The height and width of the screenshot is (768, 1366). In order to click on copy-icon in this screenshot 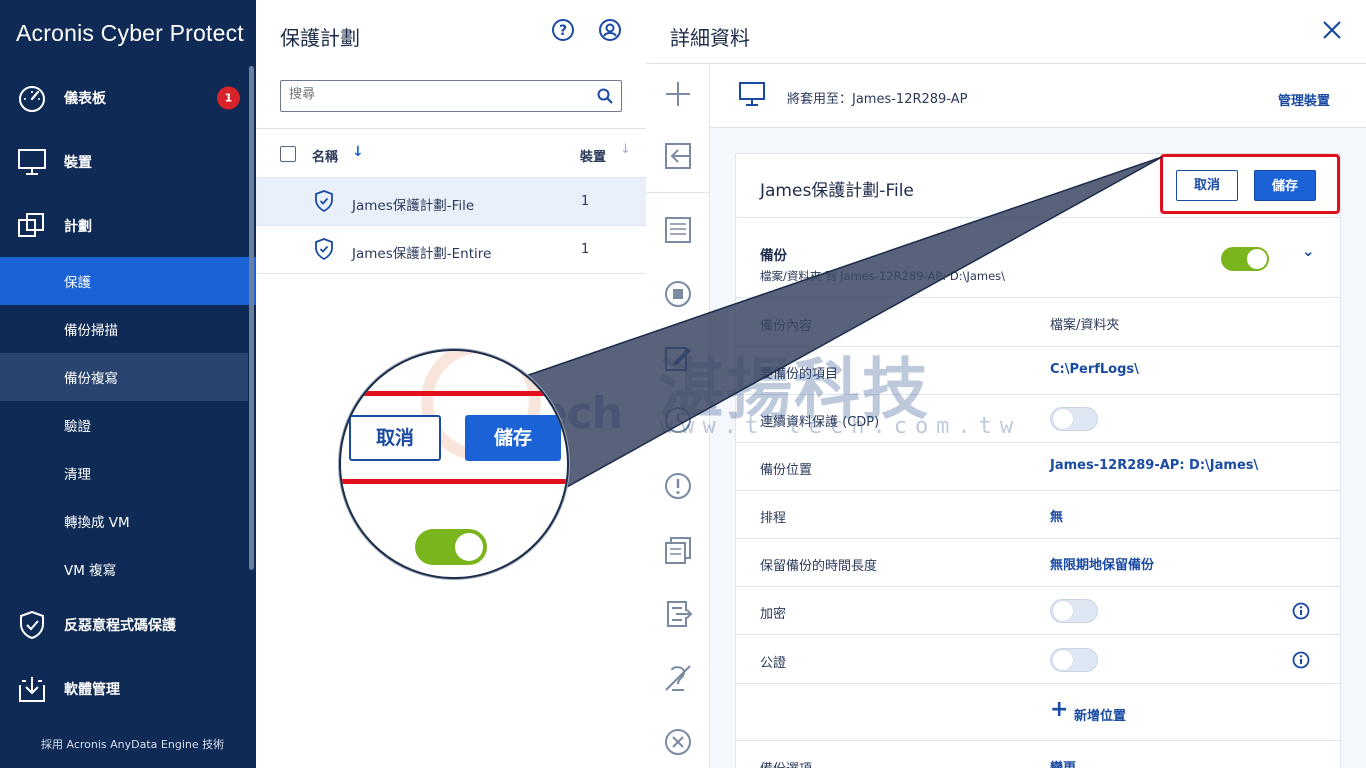, I will do `click(678, 550)`.